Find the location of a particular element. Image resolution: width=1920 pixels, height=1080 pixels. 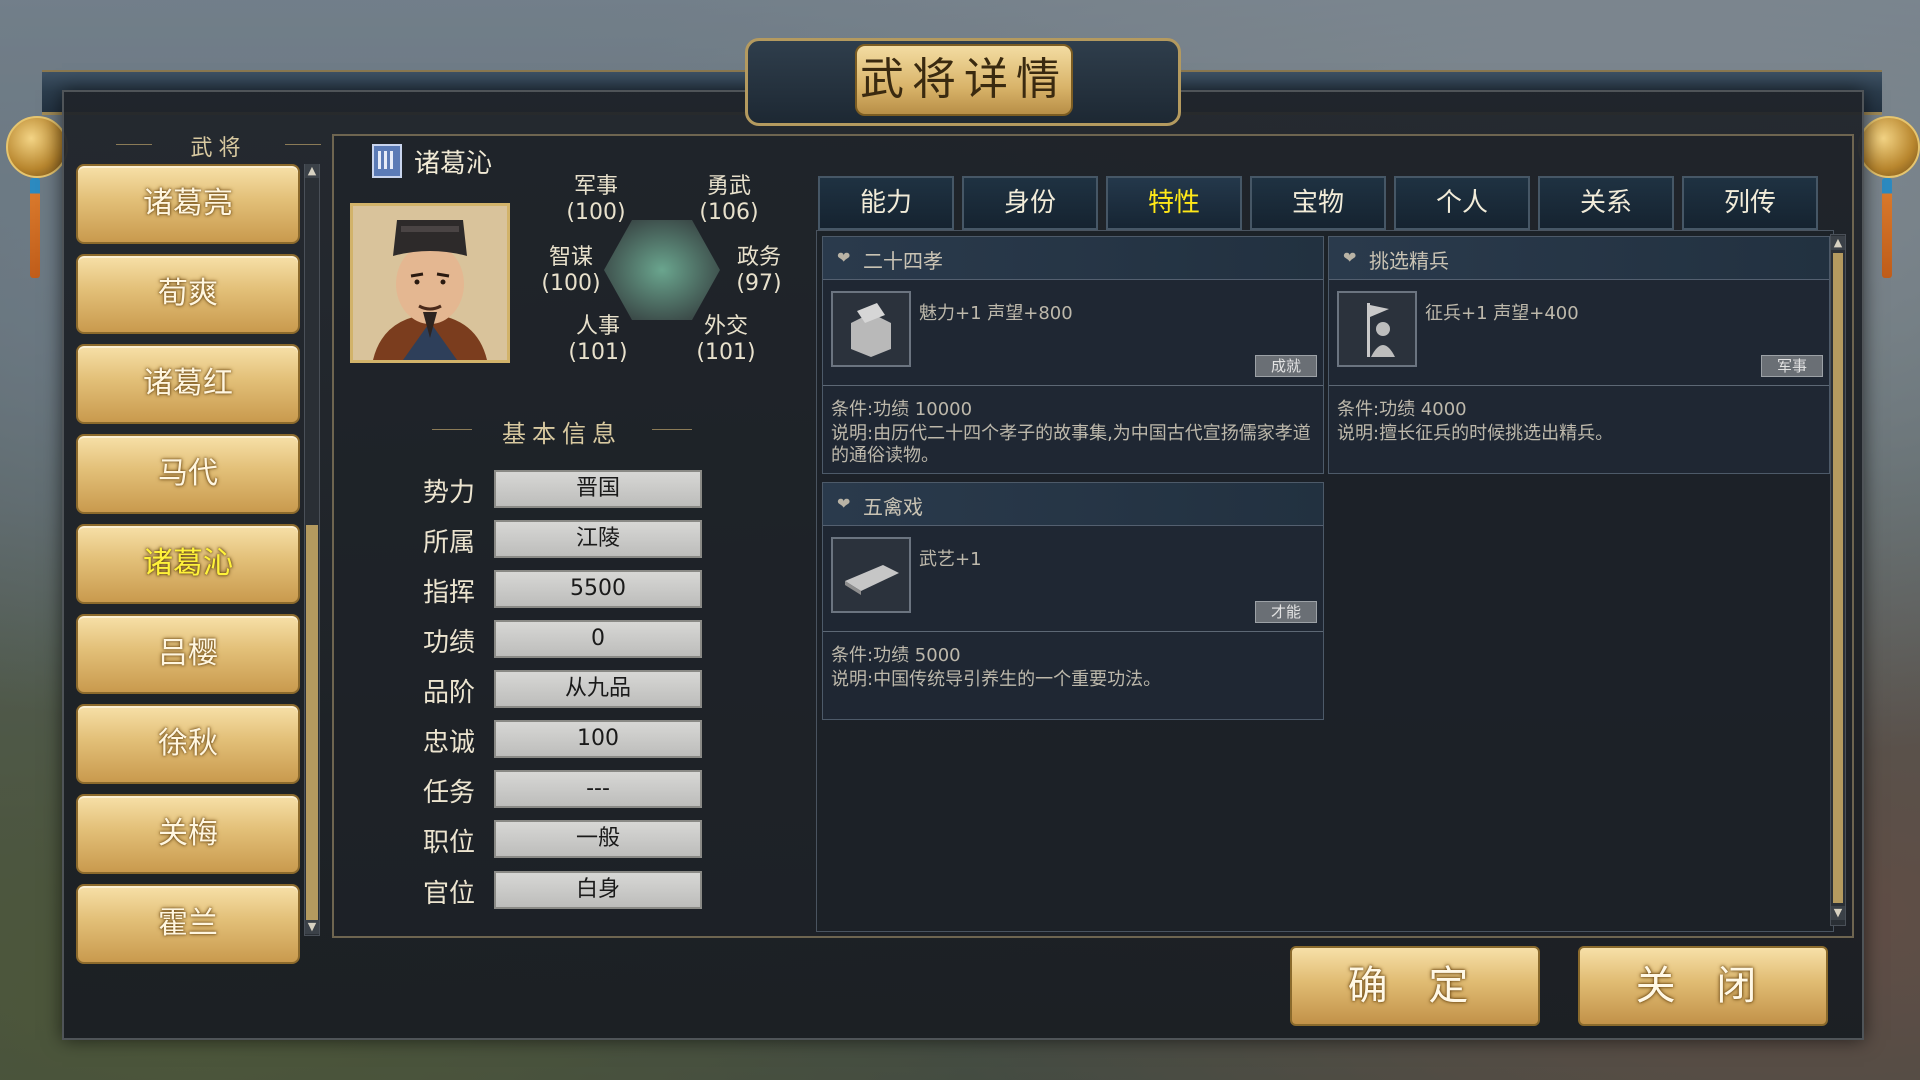

stat-politics: 政务 (97) is located at coordinates (759, 271).